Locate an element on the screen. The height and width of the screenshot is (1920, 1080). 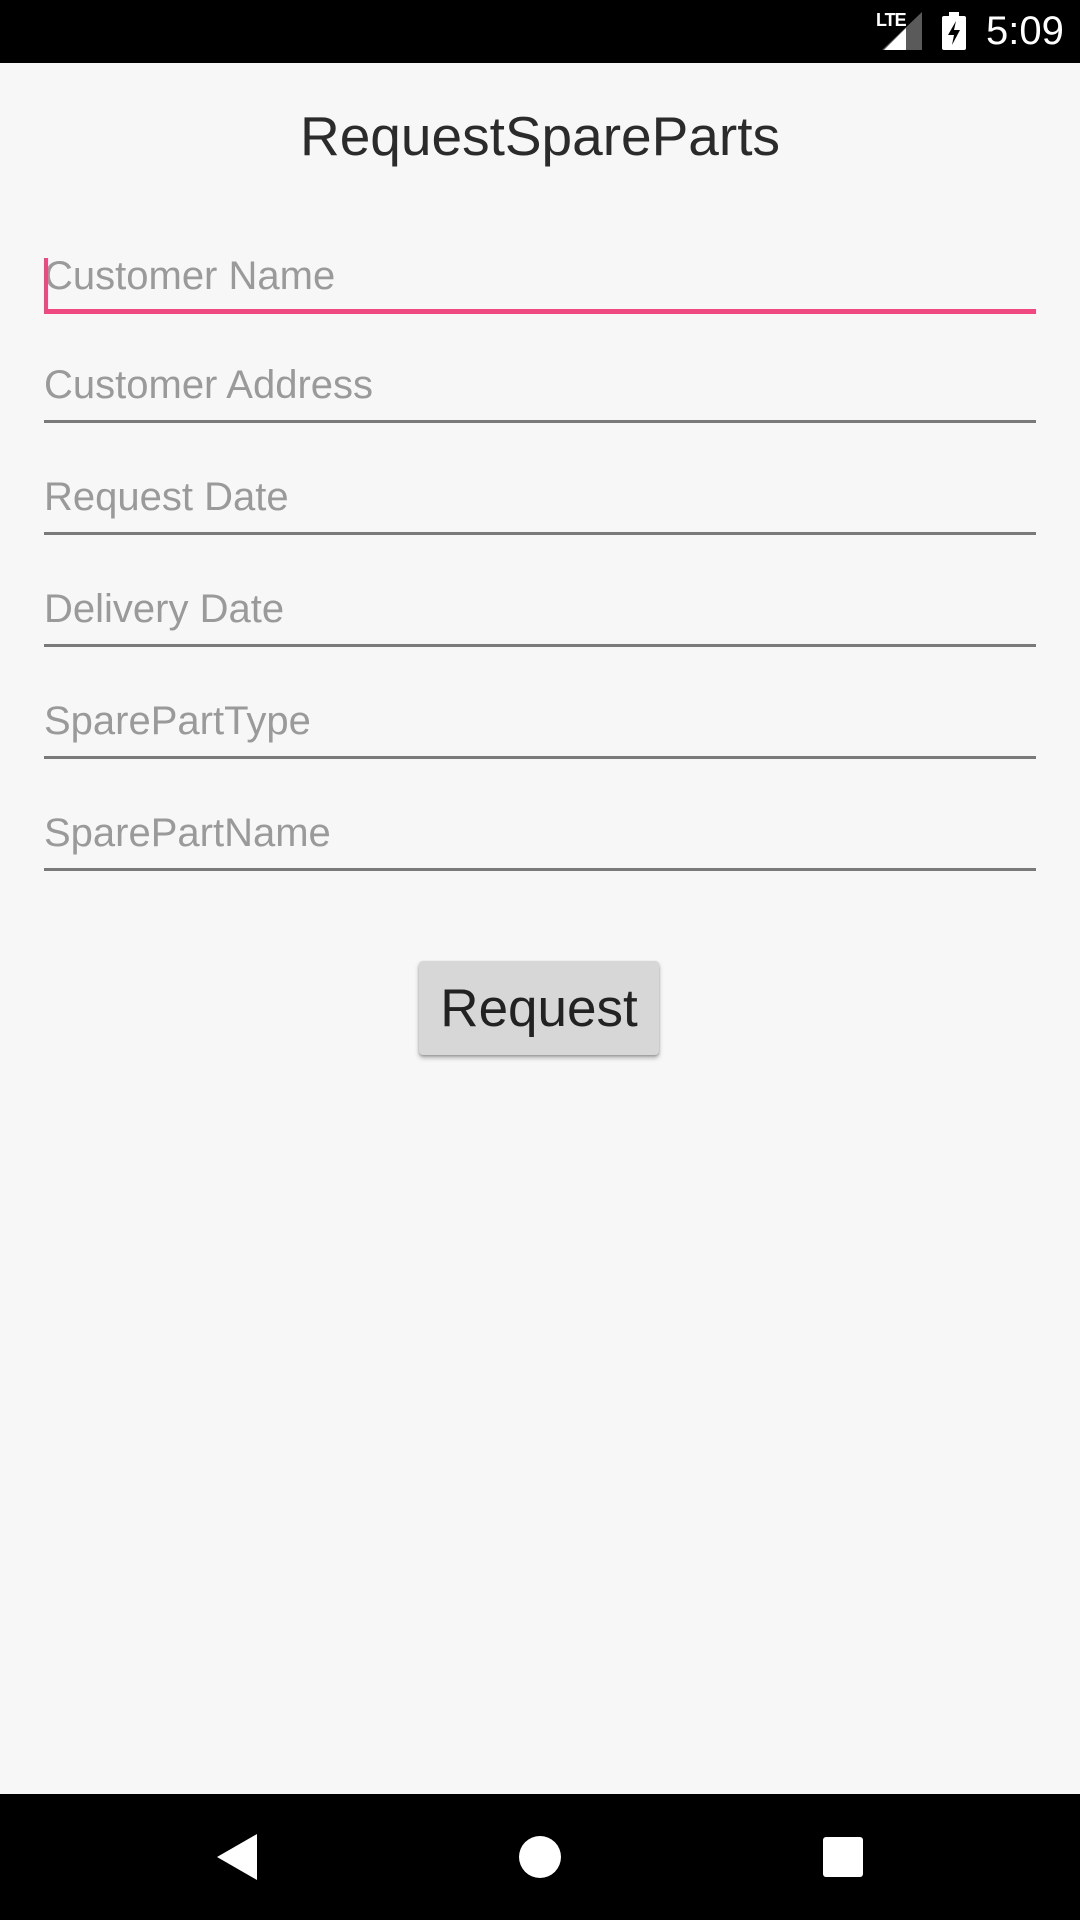
delivery-date-input is located at coordinates (540, 609).